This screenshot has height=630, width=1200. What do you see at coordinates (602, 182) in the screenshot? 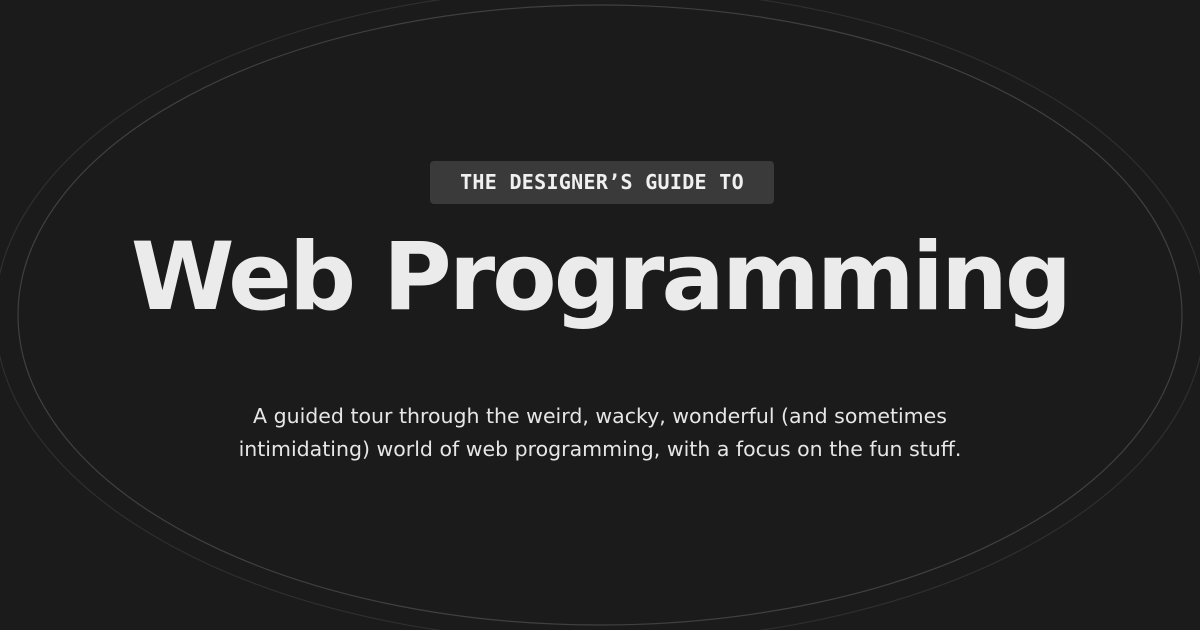
I see `eyebrow-badge: THE DESIGNER’S GUIDE TO` at bounding box center [602, 182].